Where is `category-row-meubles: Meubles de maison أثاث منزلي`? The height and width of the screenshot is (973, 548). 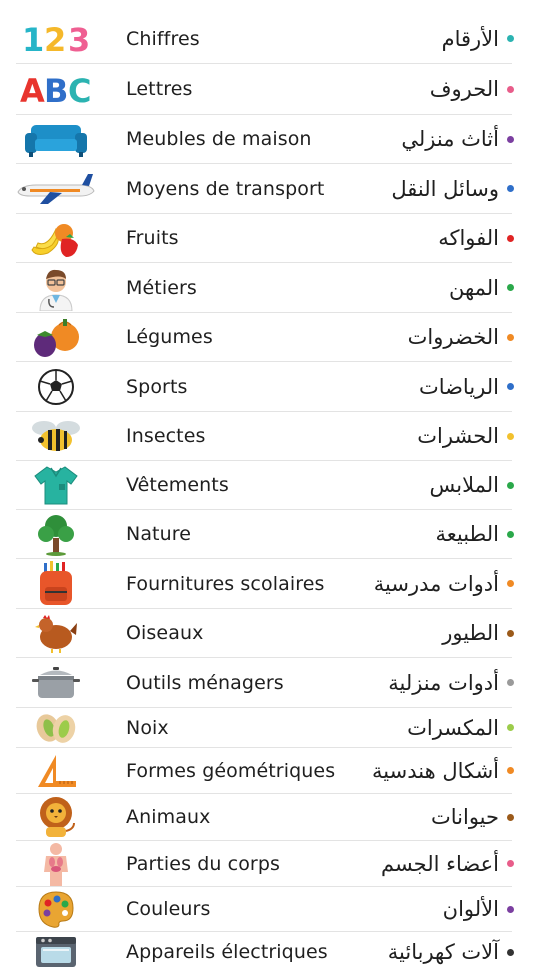
category-row-meubles: Meubles de maison أثاث منزلي is located at coordinates (265, 139).